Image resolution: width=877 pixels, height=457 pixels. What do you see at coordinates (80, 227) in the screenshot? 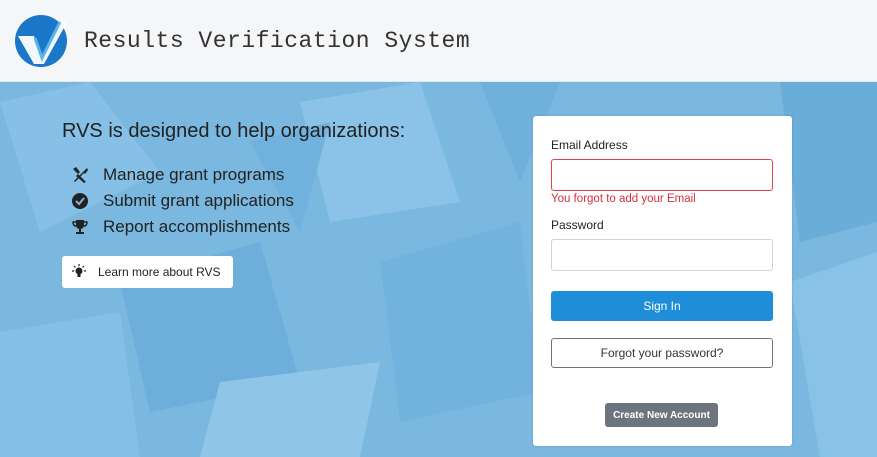
I see `trophy-icon` at bounding box center [80, 227].